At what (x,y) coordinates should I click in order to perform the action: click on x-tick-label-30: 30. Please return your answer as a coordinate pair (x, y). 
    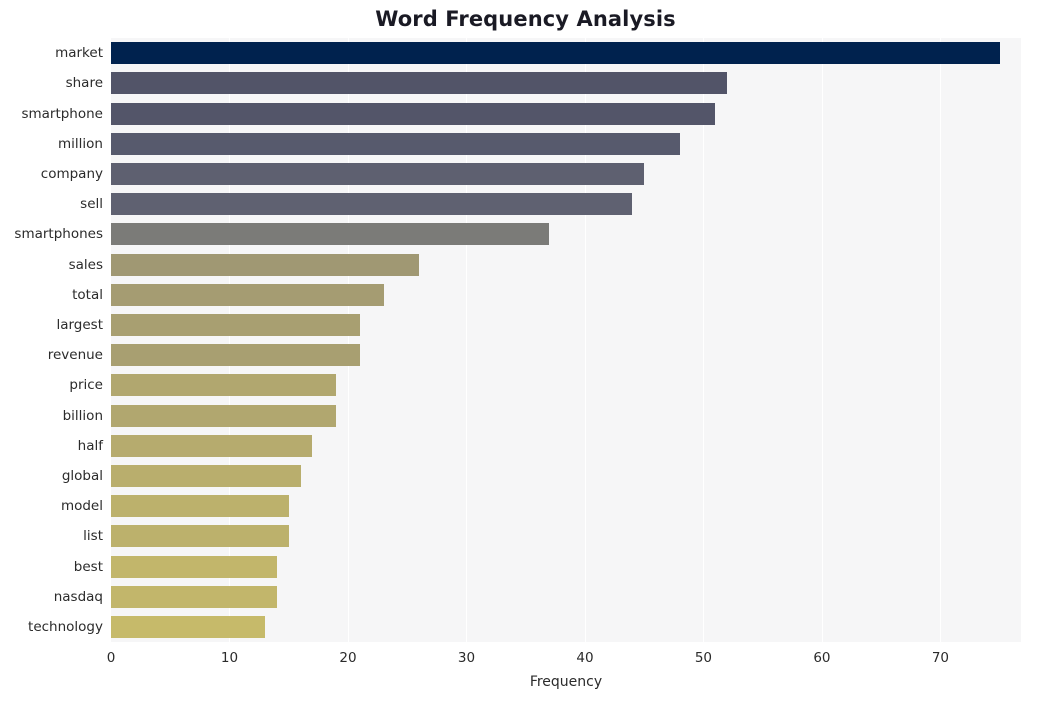
    Looking at the image, I should click on (466, 658).